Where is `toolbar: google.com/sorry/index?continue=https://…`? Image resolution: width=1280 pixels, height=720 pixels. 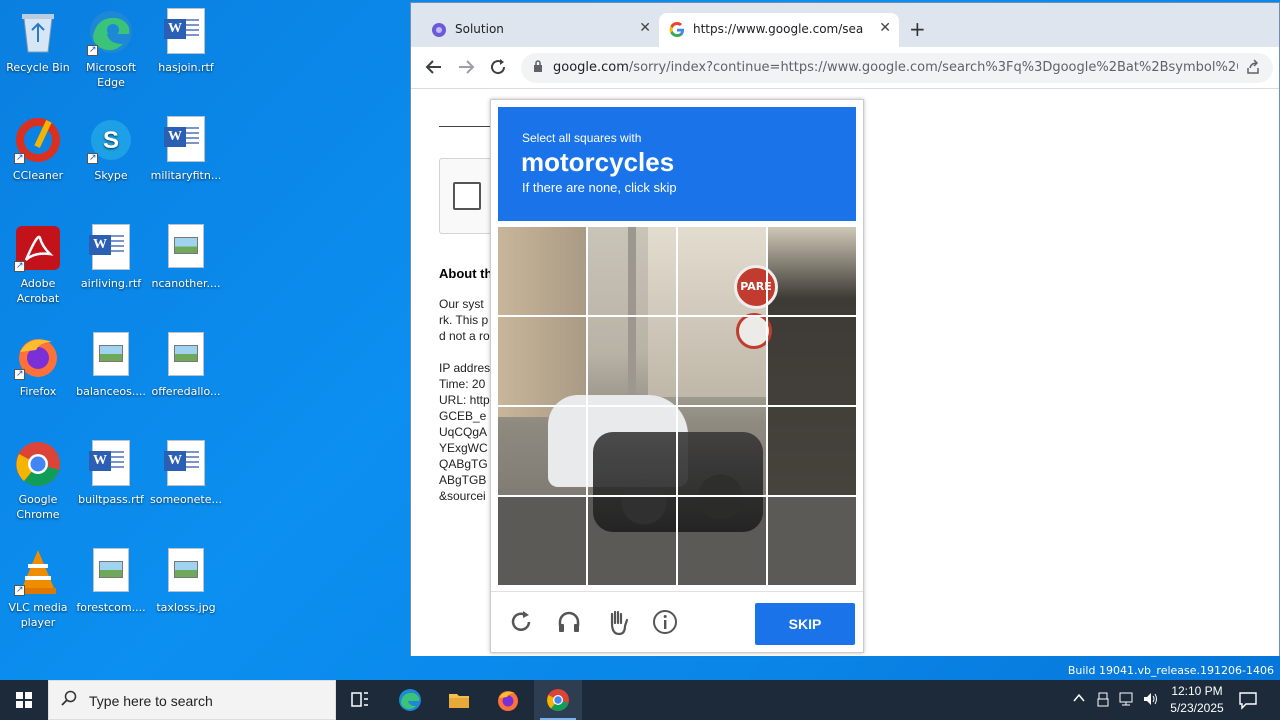 toolbar: google.com/sorry/index?continue=https://… is located at coordinates (845, 68).